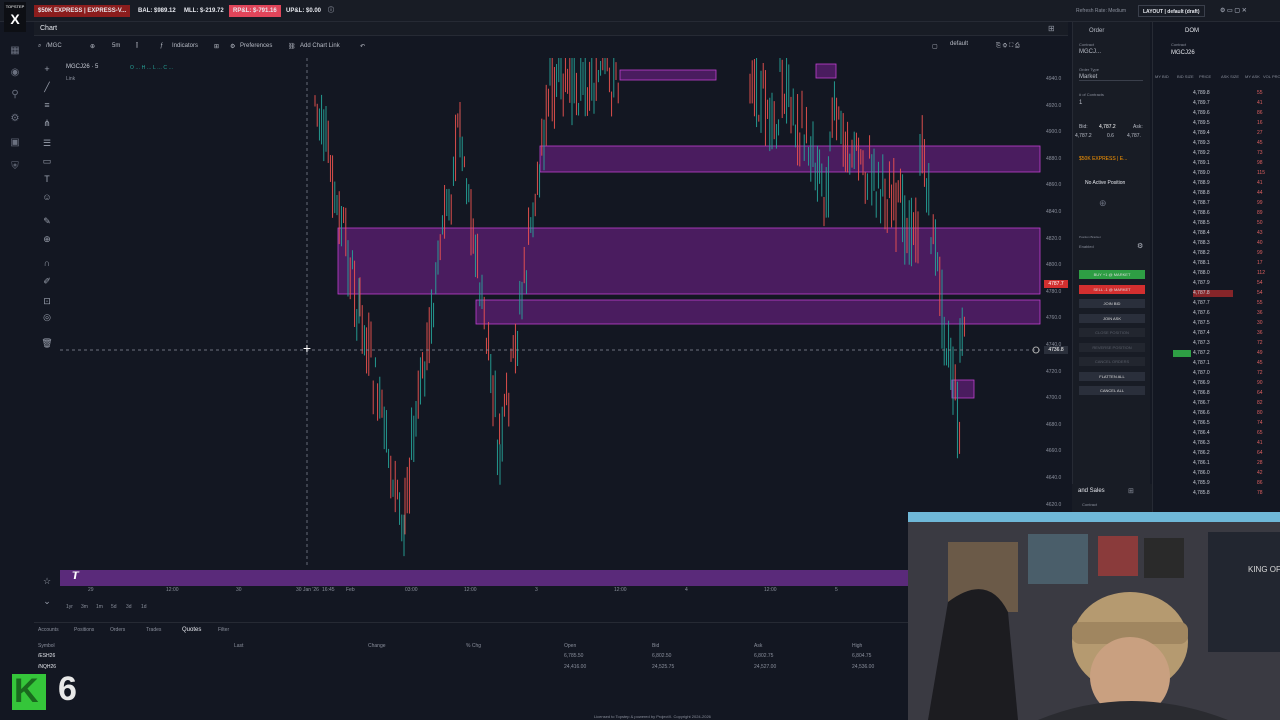  I want to click on tab-time-and-sales: and Sales, so click(1091, 491).